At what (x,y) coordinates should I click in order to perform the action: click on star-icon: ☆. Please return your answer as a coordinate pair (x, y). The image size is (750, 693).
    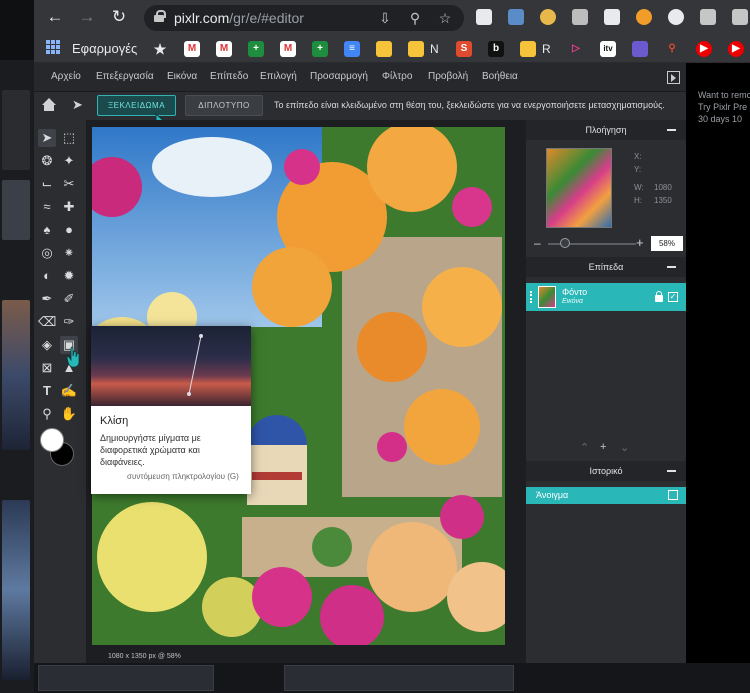
    Looking at the image, I should click on (445, 18).